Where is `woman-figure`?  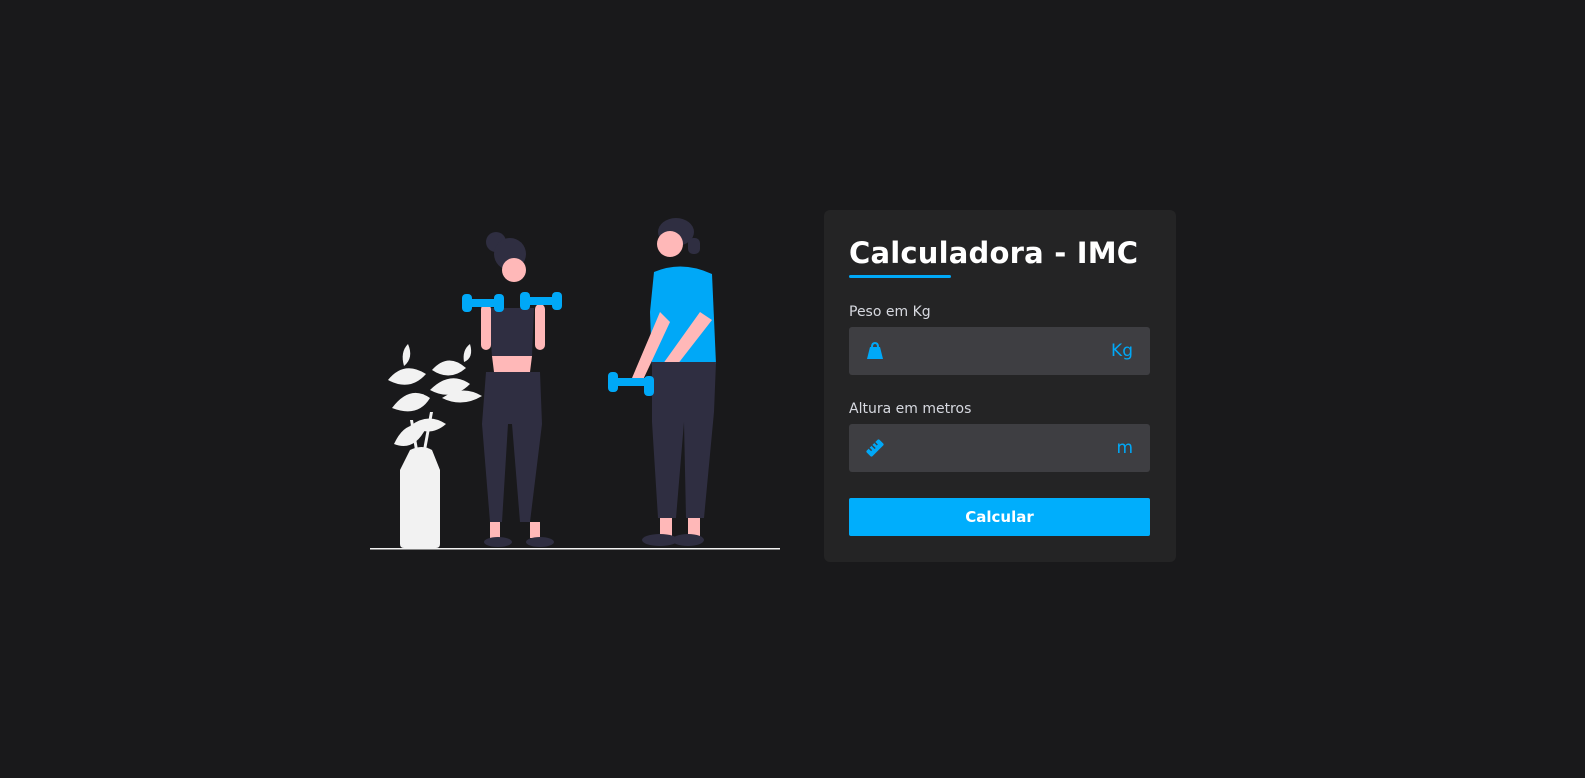 woman-figure is located at coordinates (512, 389).